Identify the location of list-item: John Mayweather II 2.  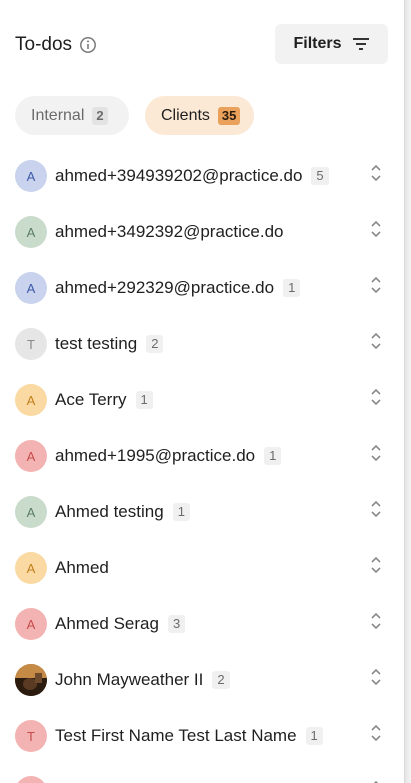
(202, 680).